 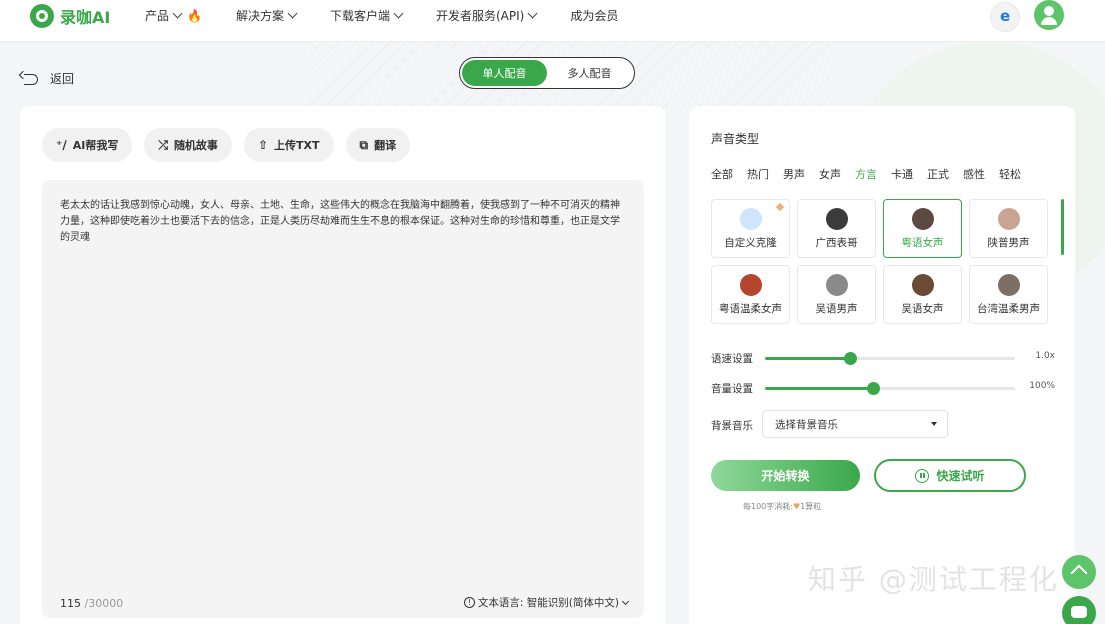 I want to click on shuffle-icon: ⤮, so click(x=163, y=144).